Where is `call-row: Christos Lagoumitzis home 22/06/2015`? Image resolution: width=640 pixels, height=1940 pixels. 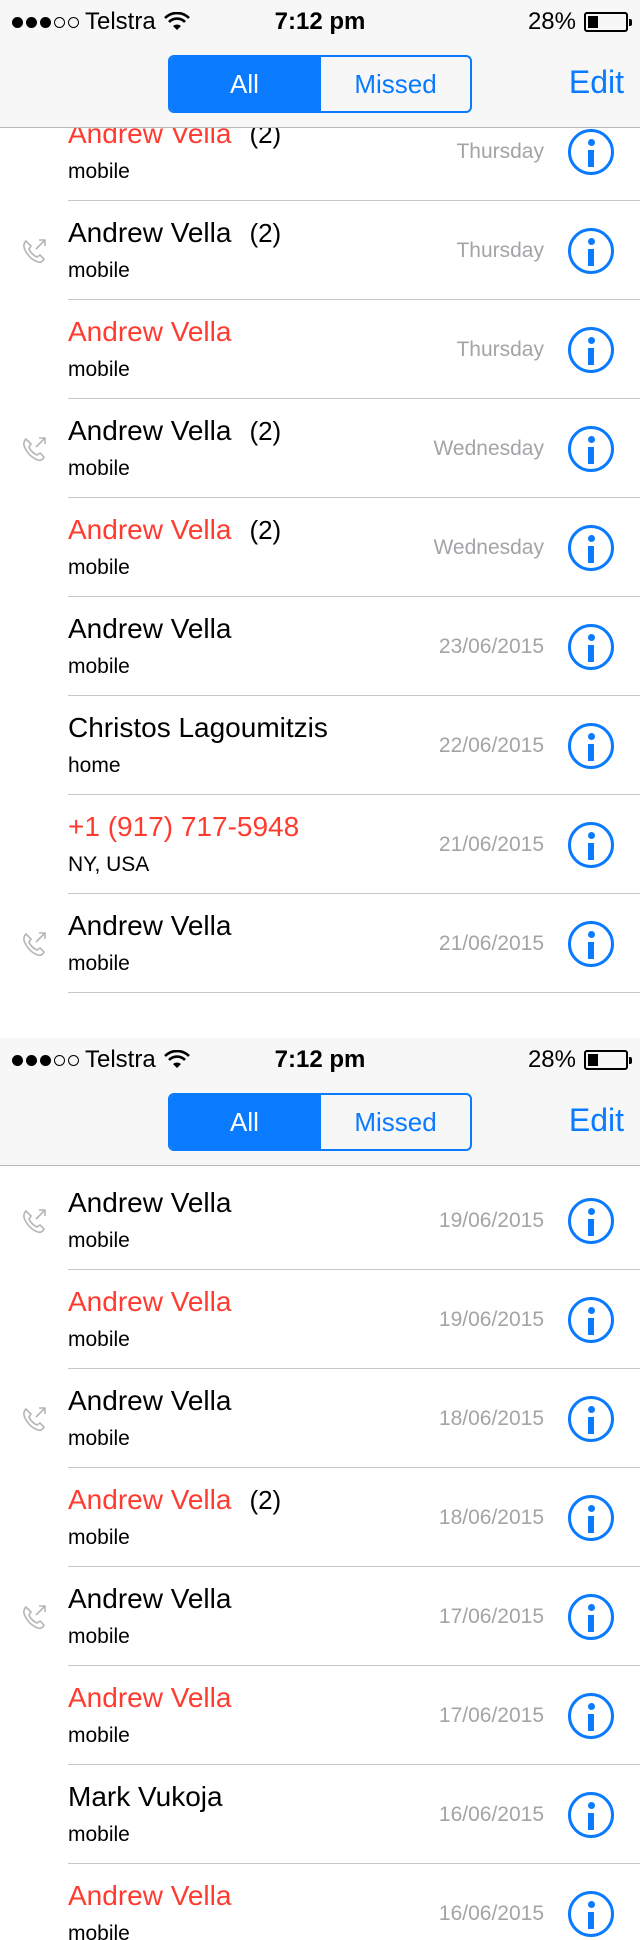 call-row: Christos Lagoumitzis home 22/06/2015 is located at coordinates (320, 745).